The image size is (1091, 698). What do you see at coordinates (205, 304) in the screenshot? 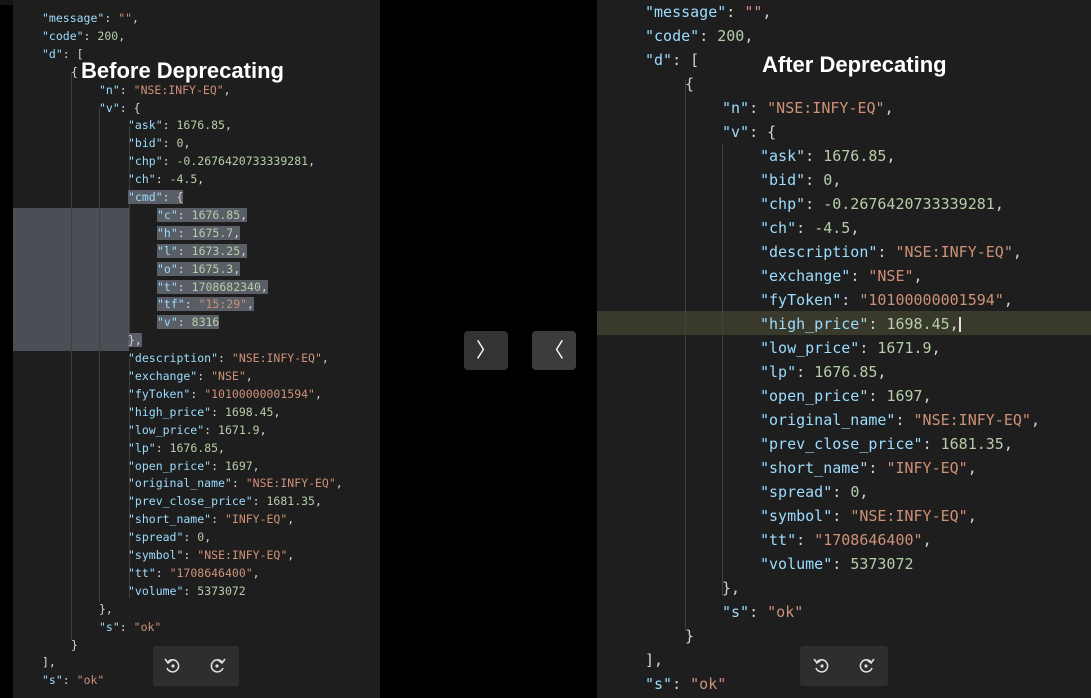
I see `code-line: "tf": "15:29",` at bounding box center [205, 304].